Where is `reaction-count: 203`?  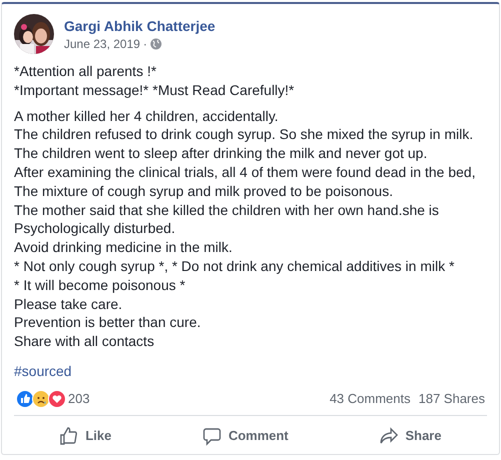 reaction-count: 203 is located at coordinates (79, 398).